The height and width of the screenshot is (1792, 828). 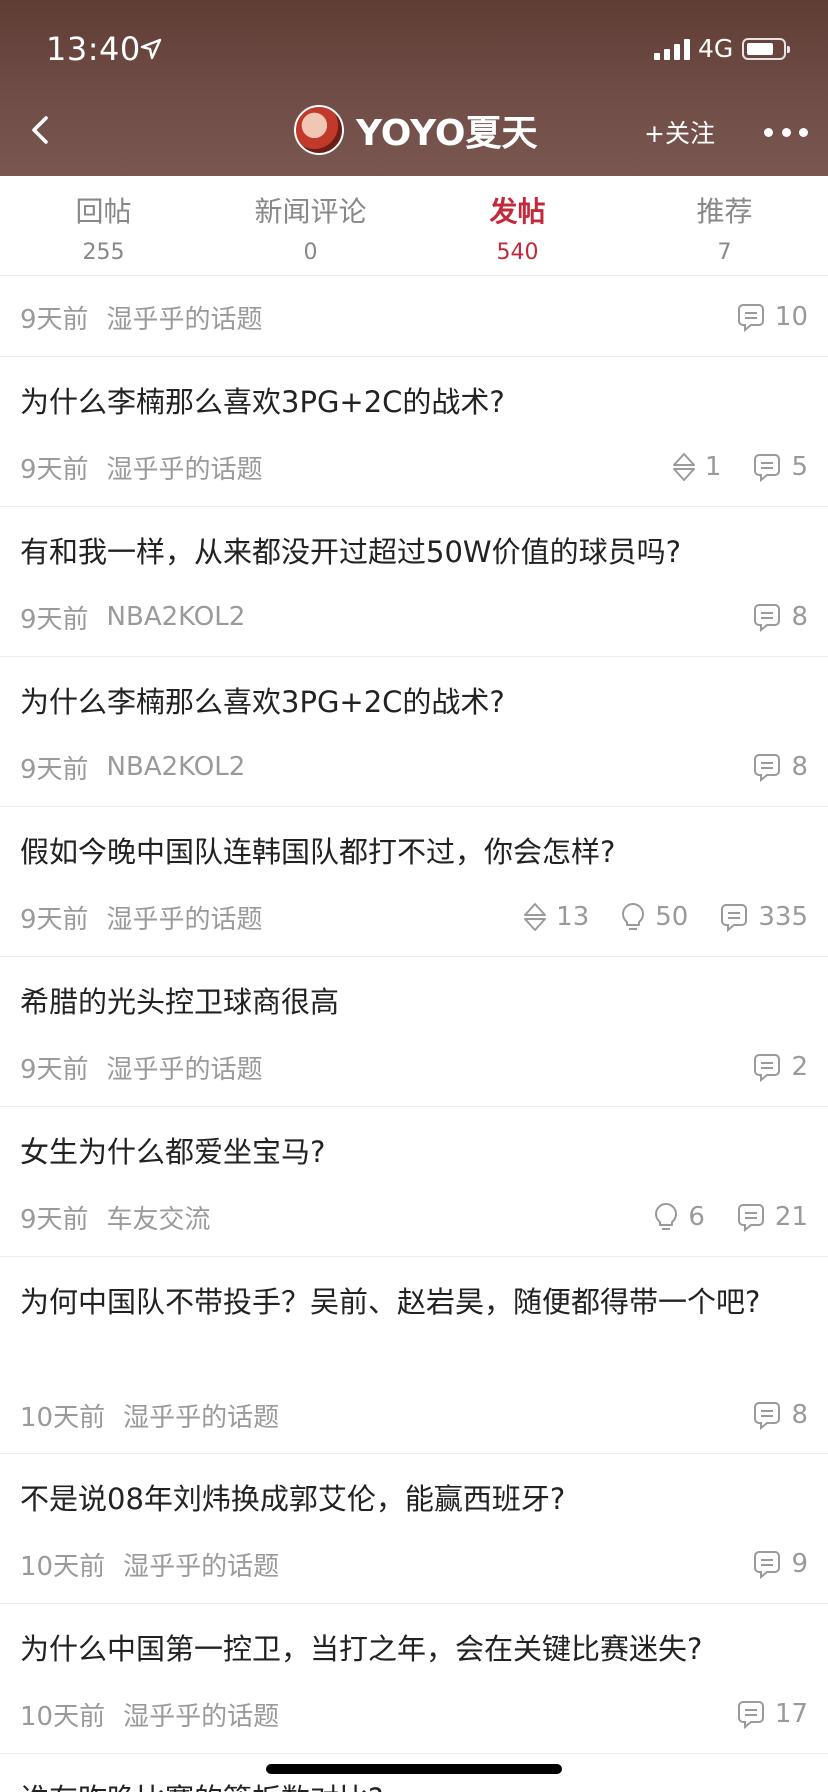 What do you see at coordinates (653, 917) in the screenshot?
I see `light-count: 50` at bounding box center [653, 917].